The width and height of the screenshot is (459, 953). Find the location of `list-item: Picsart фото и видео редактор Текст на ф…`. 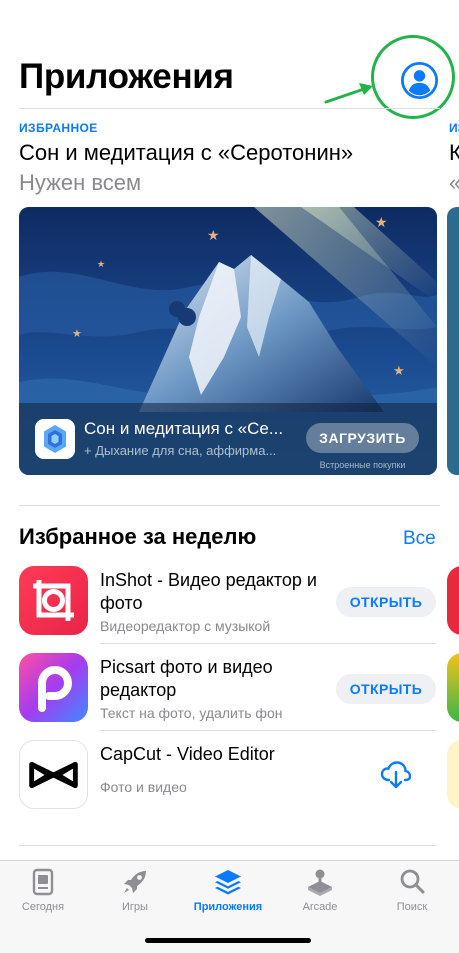

list-item: Picsart фото и видео редактор Текст на ф… is located at coordinates (229, 697).